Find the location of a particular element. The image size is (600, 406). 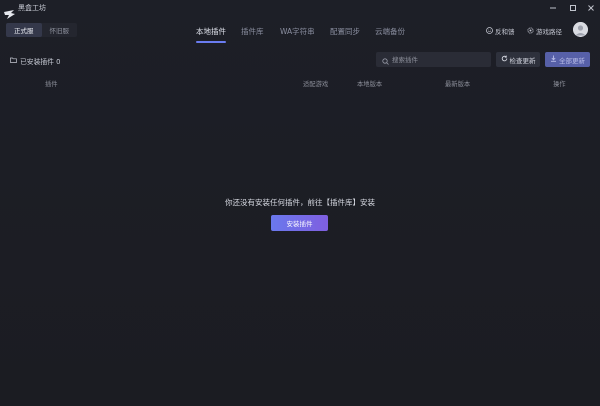

download-icon is located at coordinates (553, 59).